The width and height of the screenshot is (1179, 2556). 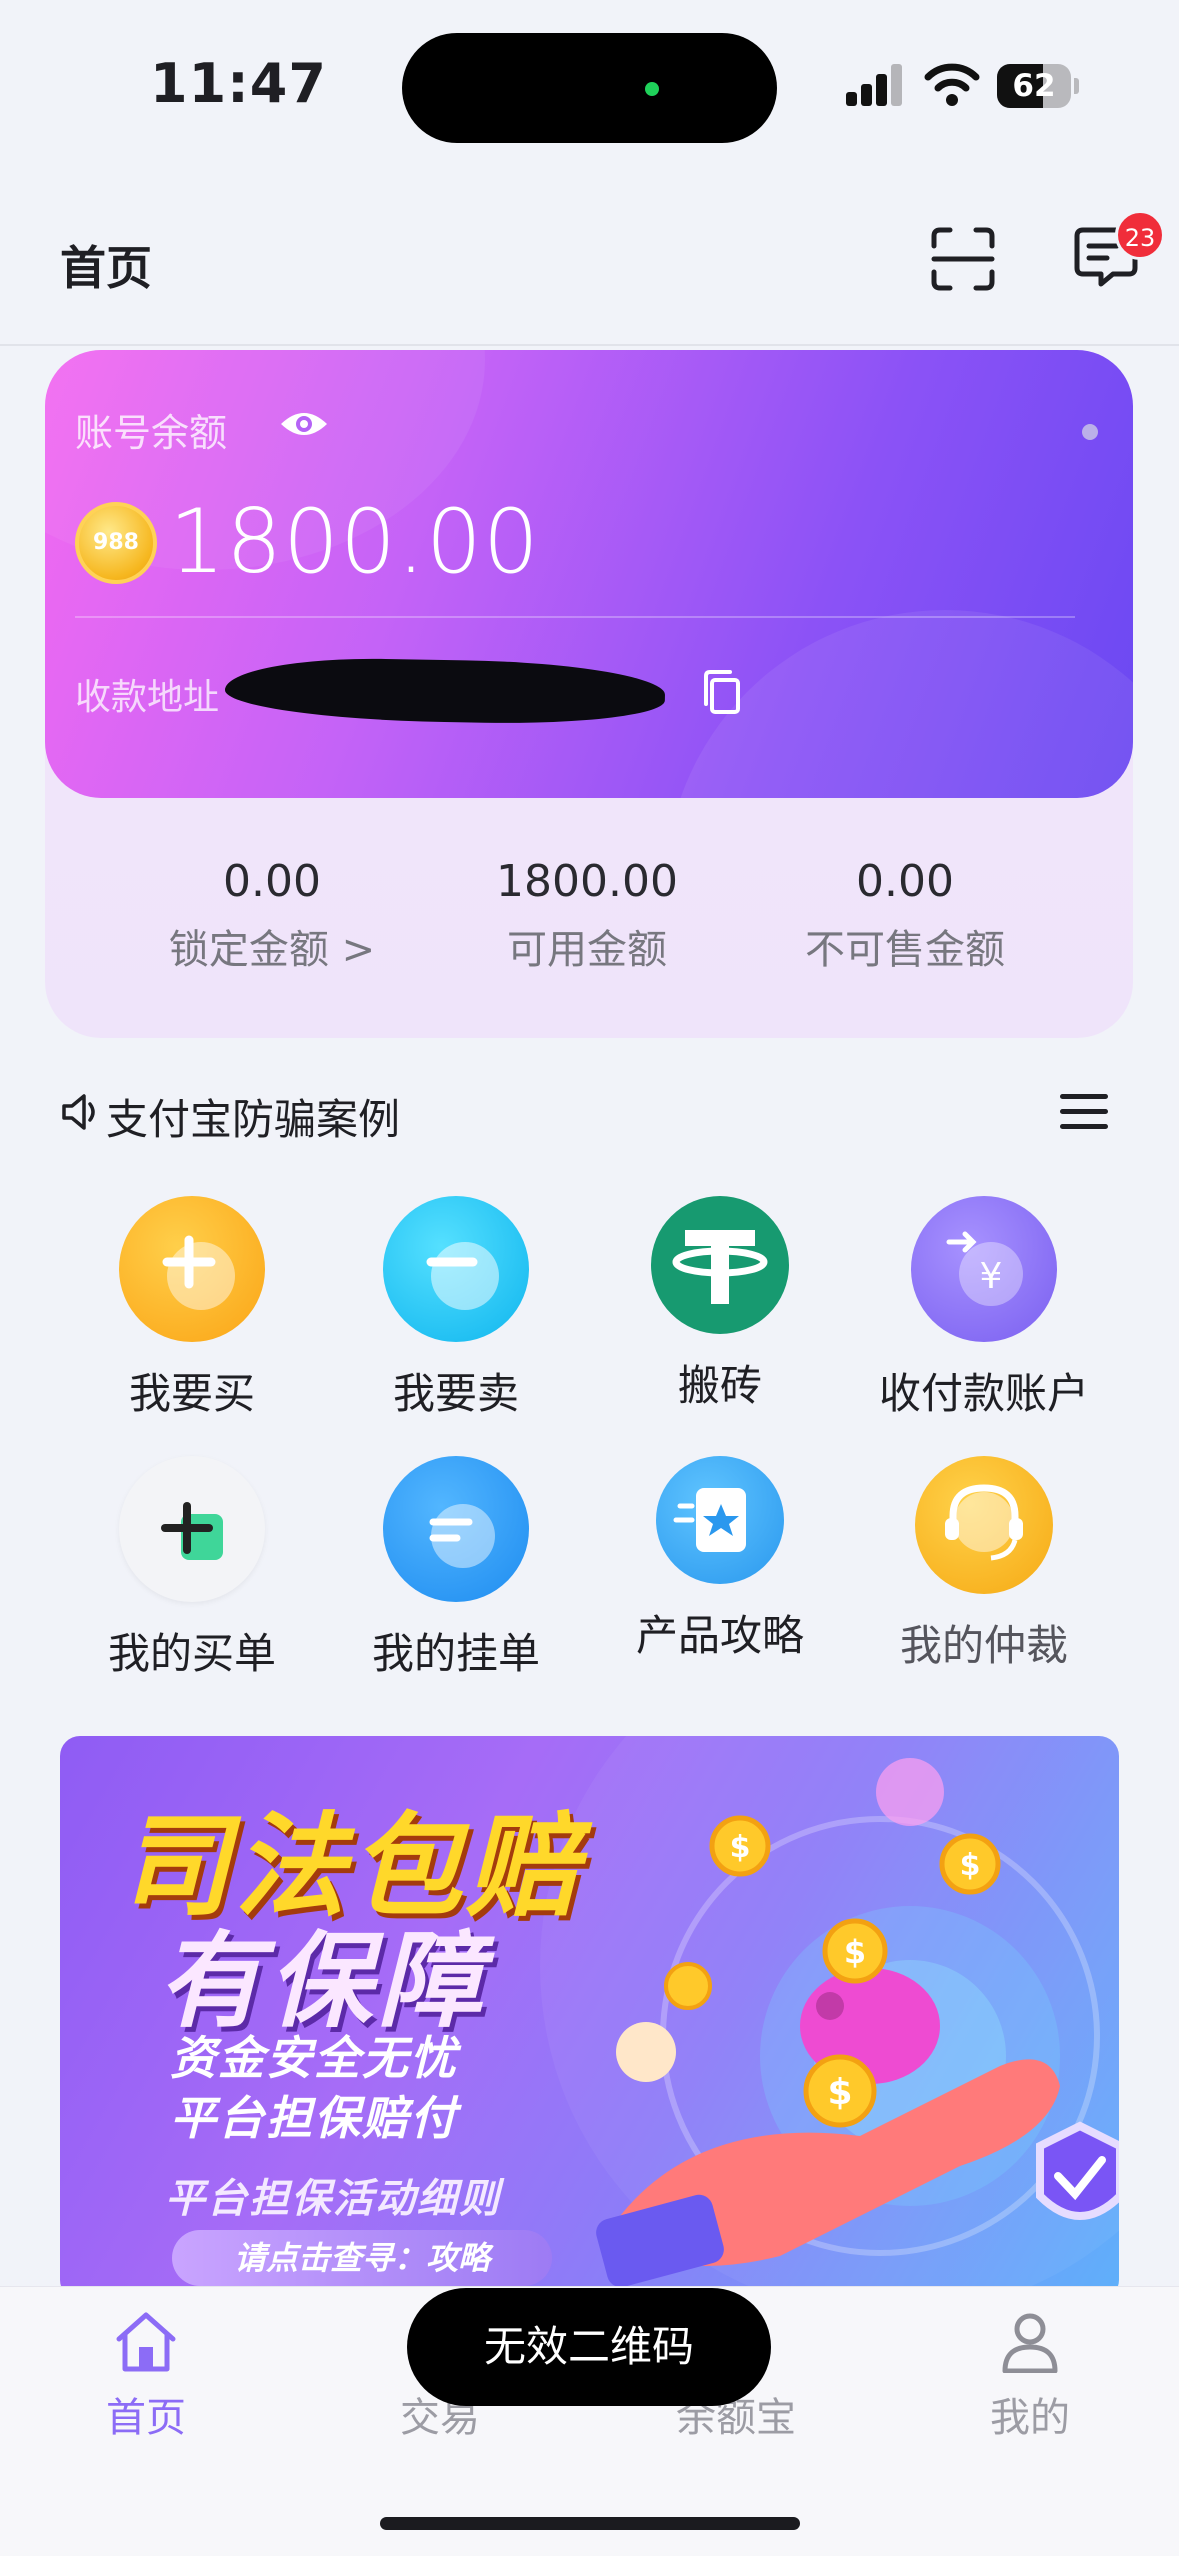 I want to click on banner-line: 资金安全无忧, so click(x=314, y=2058).